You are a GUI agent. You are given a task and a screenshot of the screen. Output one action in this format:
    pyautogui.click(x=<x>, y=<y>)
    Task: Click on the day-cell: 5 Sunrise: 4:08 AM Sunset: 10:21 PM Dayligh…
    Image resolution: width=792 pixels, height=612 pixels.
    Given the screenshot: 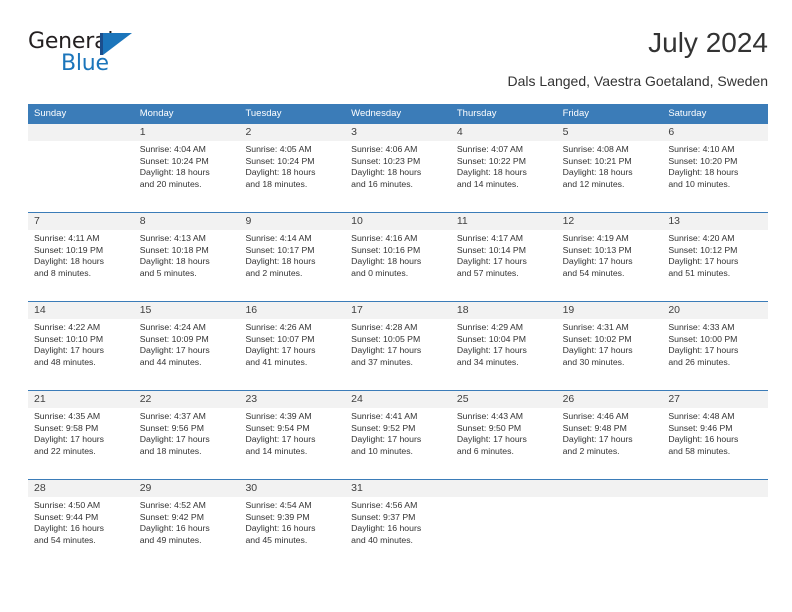 What is the action you would take?
    pyautogui.click(x=609, y=168)
    